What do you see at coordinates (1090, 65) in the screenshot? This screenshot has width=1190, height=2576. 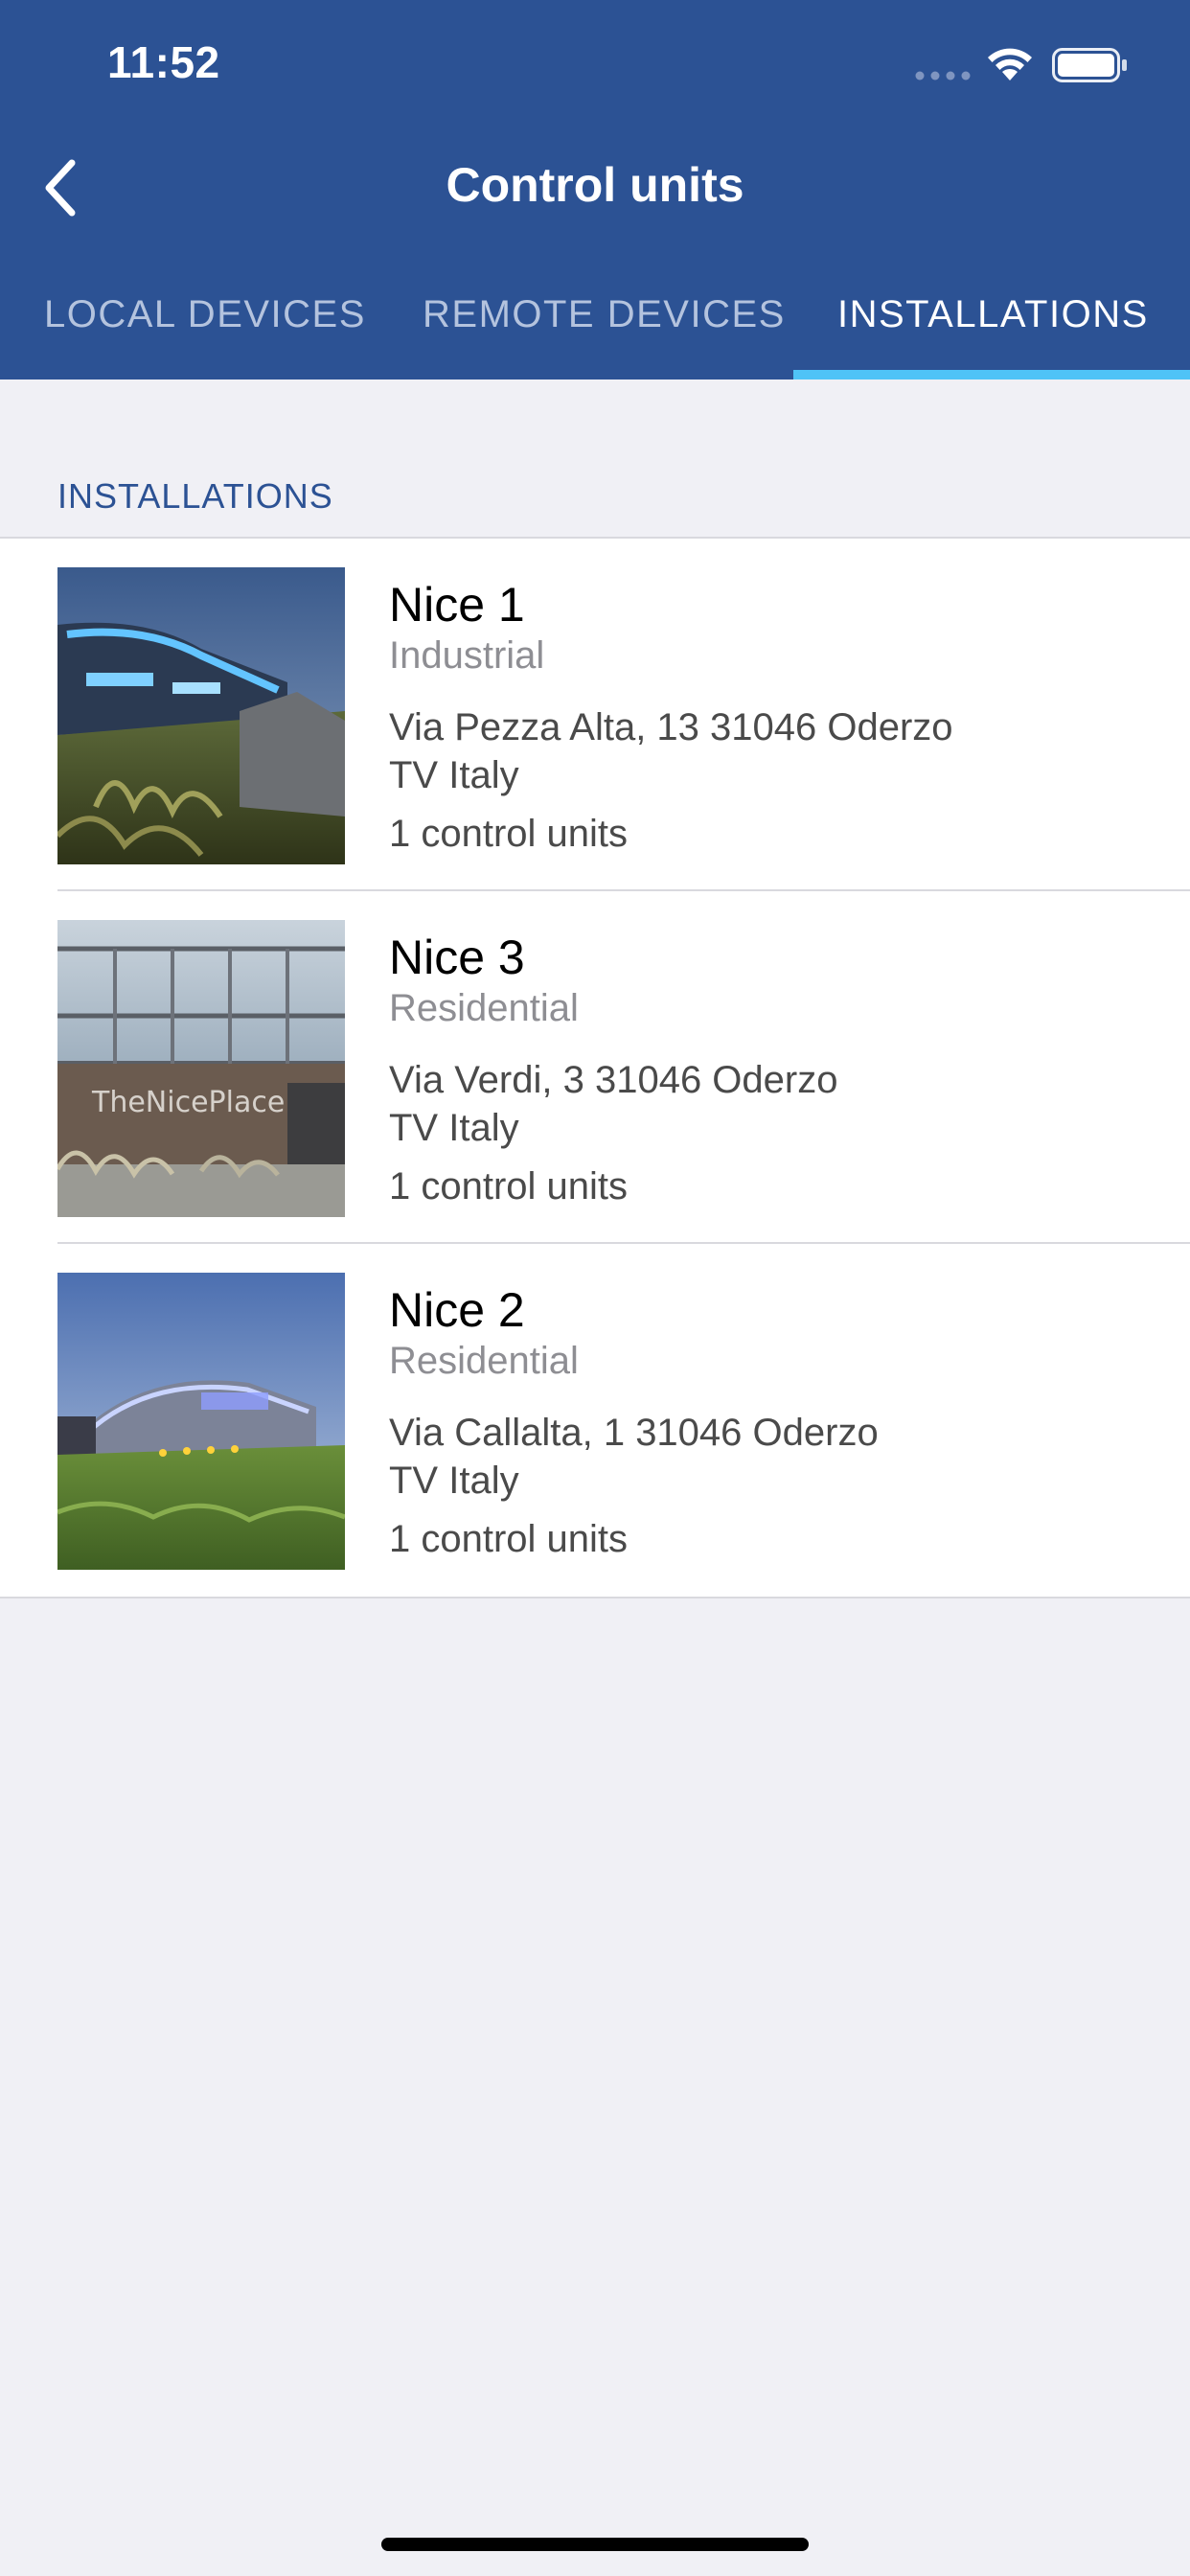 I see `battery-icon` at bounding box center [1090, 65].